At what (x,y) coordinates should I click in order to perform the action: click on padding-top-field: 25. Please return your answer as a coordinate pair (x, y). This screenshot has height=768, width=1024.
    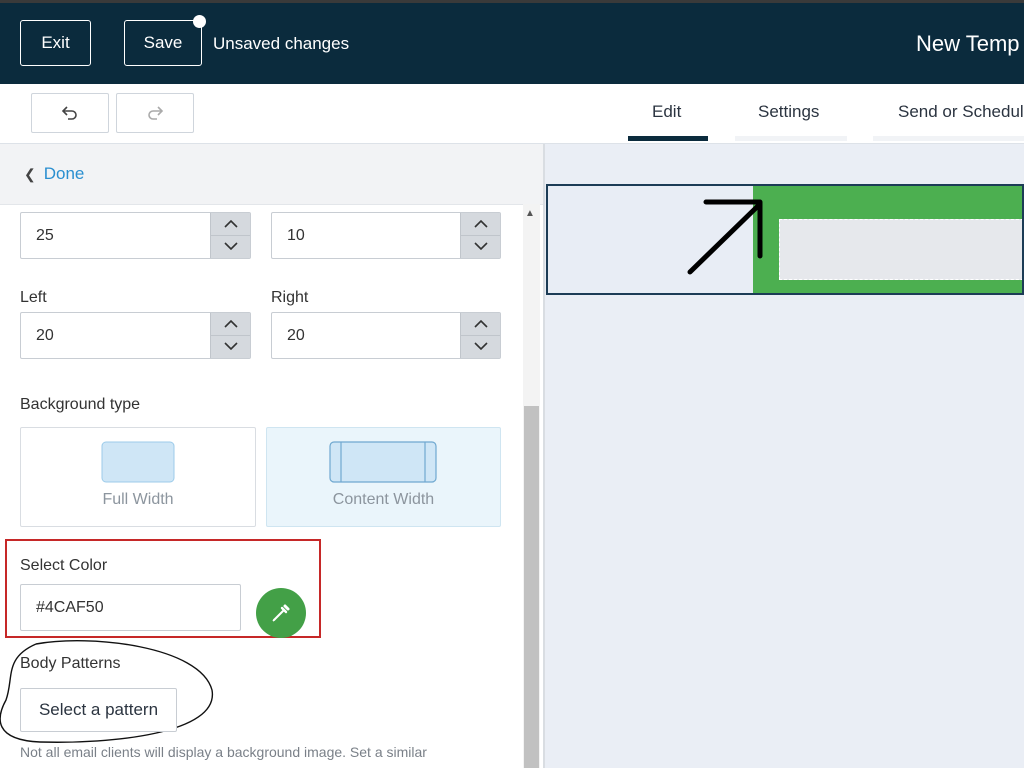
    Looking at the image, I should click on (135, 235).